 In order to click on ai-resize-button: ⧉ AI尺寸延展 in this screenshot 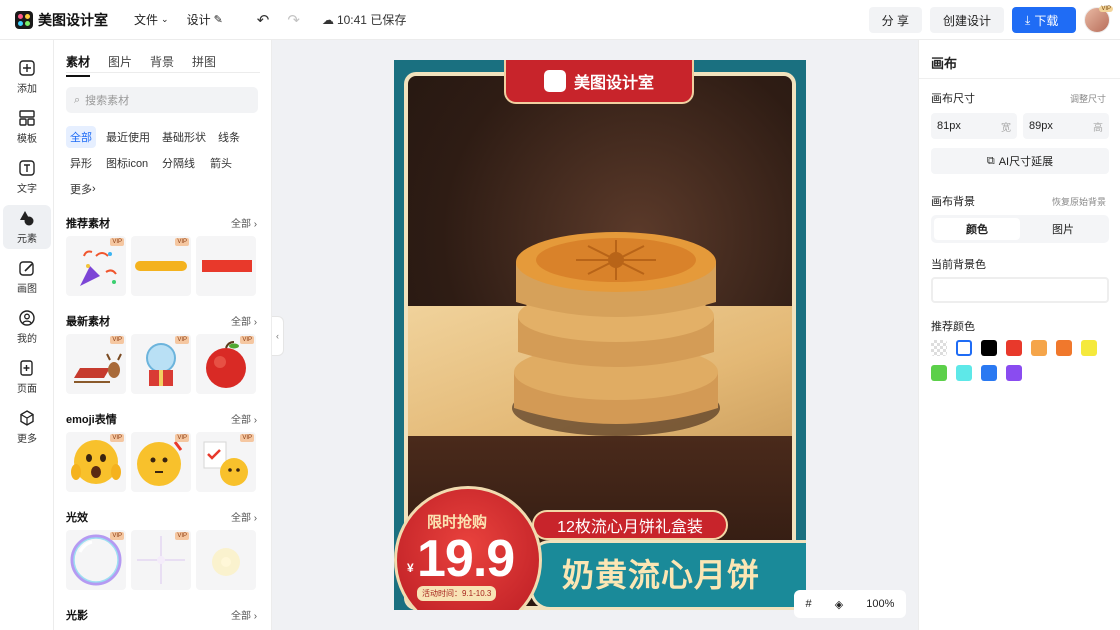, I will do `click(1020, 161)`.